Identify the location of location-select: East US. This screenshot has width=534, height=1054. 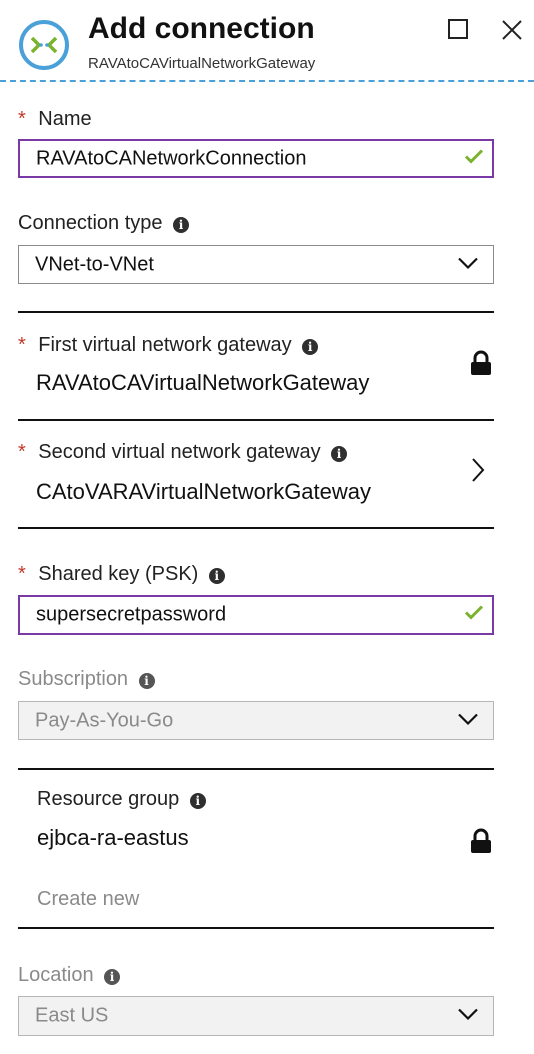
(256, 1016).